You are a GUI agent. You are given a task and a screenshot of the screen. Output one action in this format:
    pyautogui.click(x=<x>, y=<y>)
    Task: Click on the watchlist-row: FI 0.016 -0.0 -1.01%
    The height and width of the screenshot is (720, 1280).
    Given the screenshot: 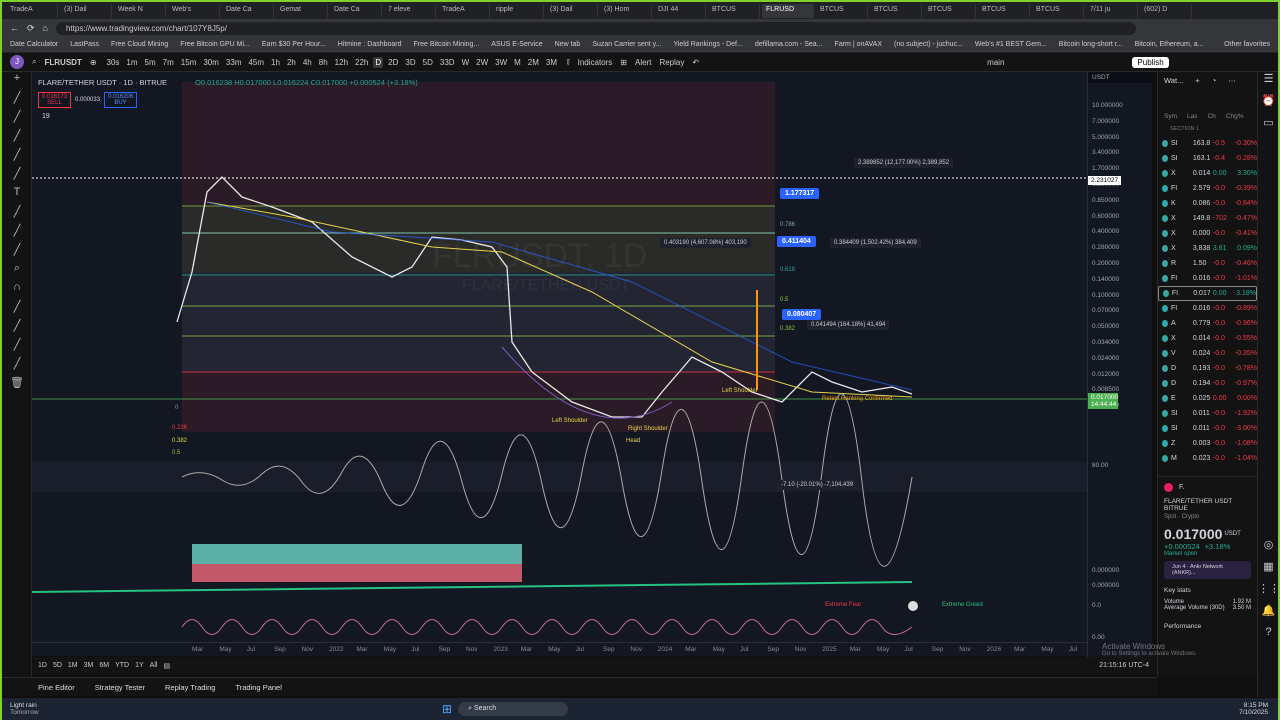 What is the action you would take?
    pyautogui.click(x=1207, y=278)
    